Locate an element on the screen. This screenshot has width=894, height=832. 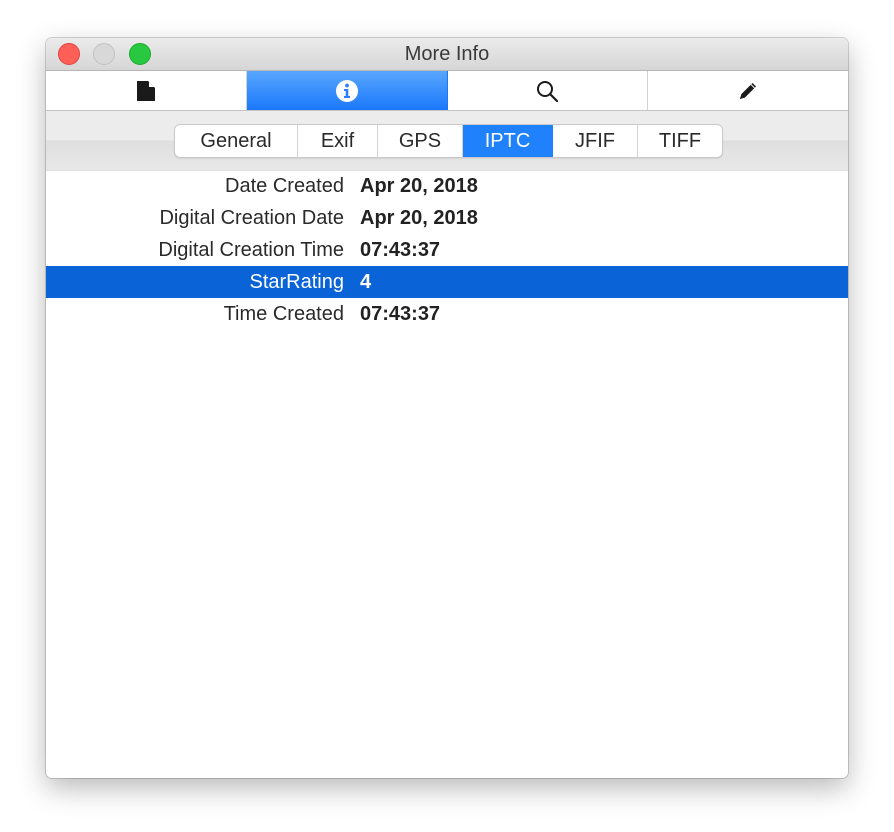
row-label: StarRating is located at coordinates (297, 281).